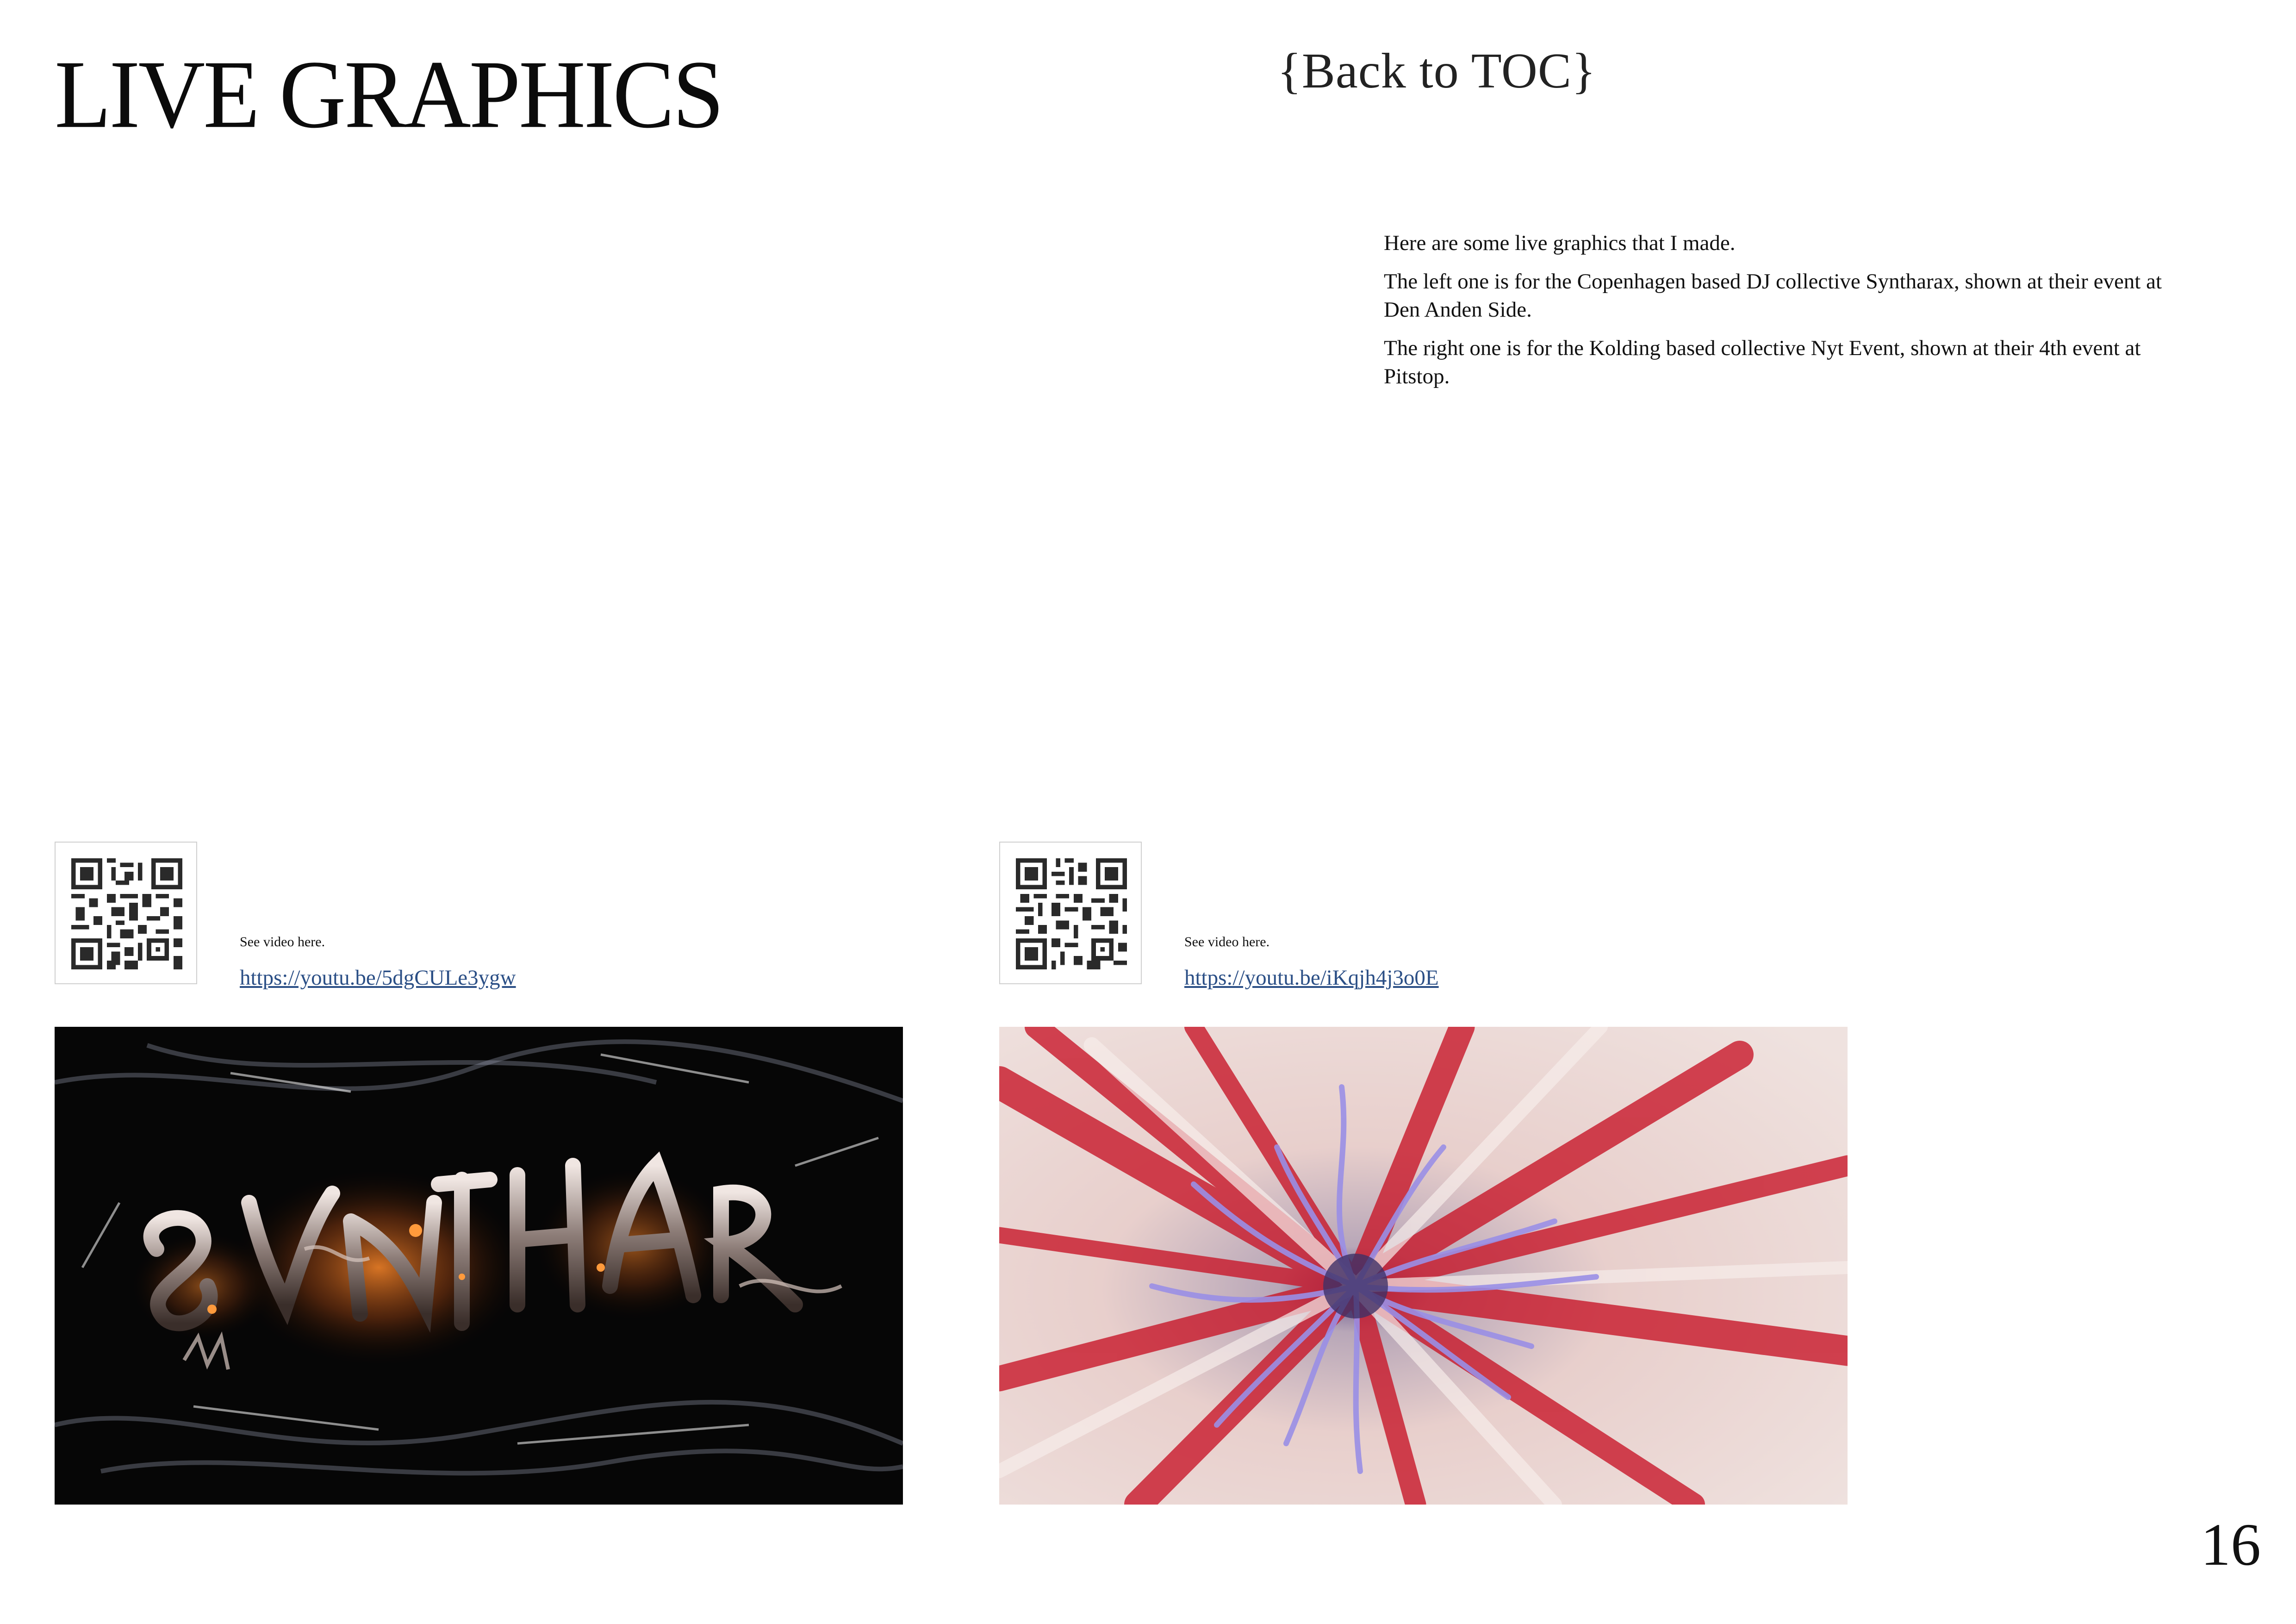 This screenshot has height=1624, width=2296. I want to click on back-to-toc-link: {Back to TOC}, so click(1436, 71).